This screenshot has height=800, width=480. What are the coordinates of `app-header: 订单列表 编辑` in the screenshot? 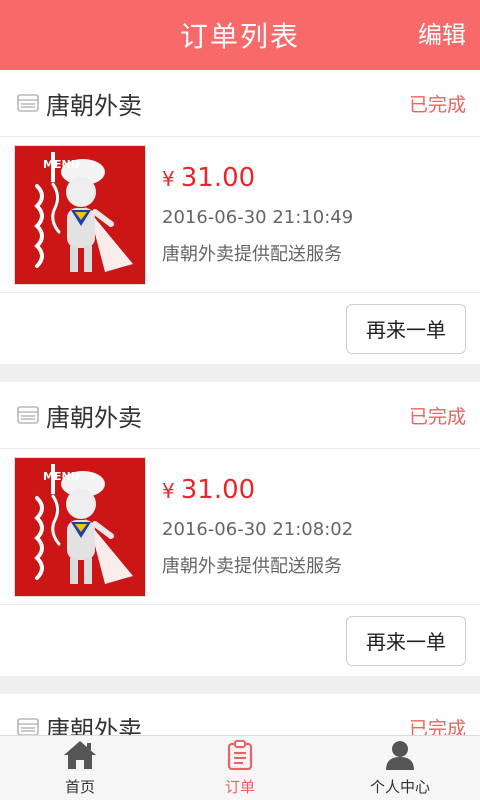 It's located at (240, 35).